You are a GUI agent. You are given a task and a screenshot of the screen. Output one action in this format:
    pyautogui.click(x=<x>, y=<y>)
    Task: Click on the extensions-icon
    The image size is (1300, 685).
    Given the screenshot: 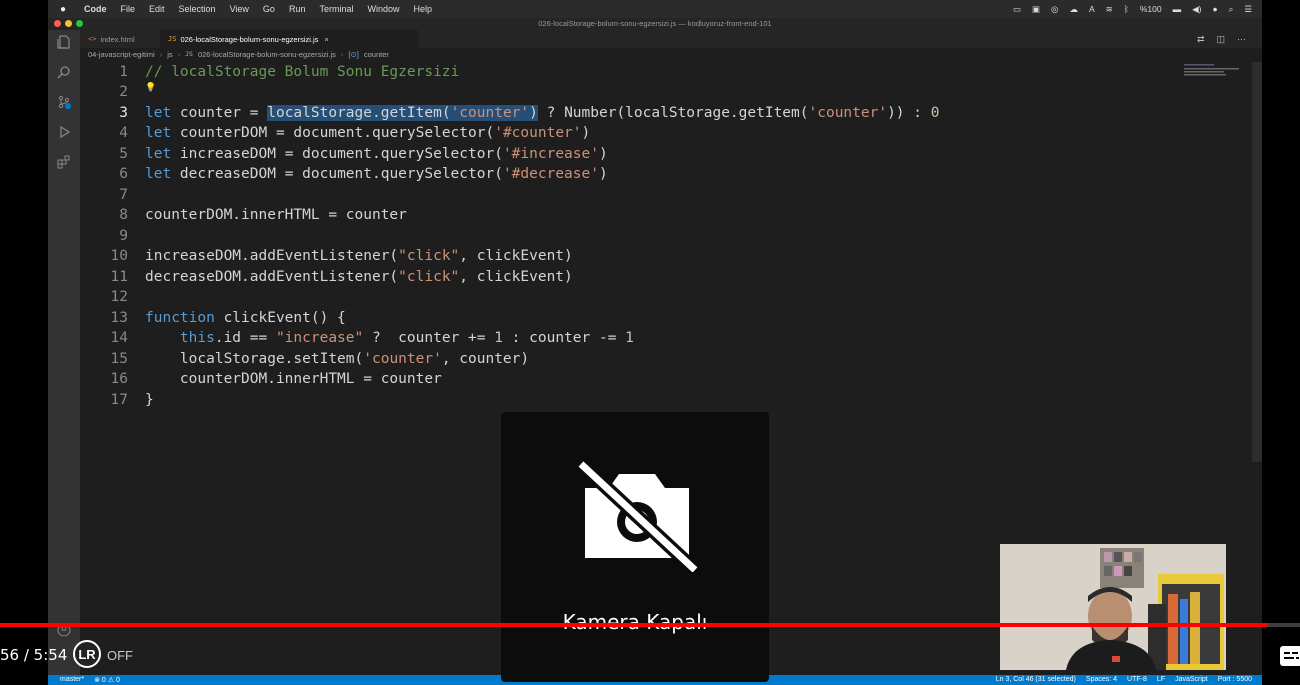 What is the action you would take?
    pyautogui.click(x=64, y=162)
    